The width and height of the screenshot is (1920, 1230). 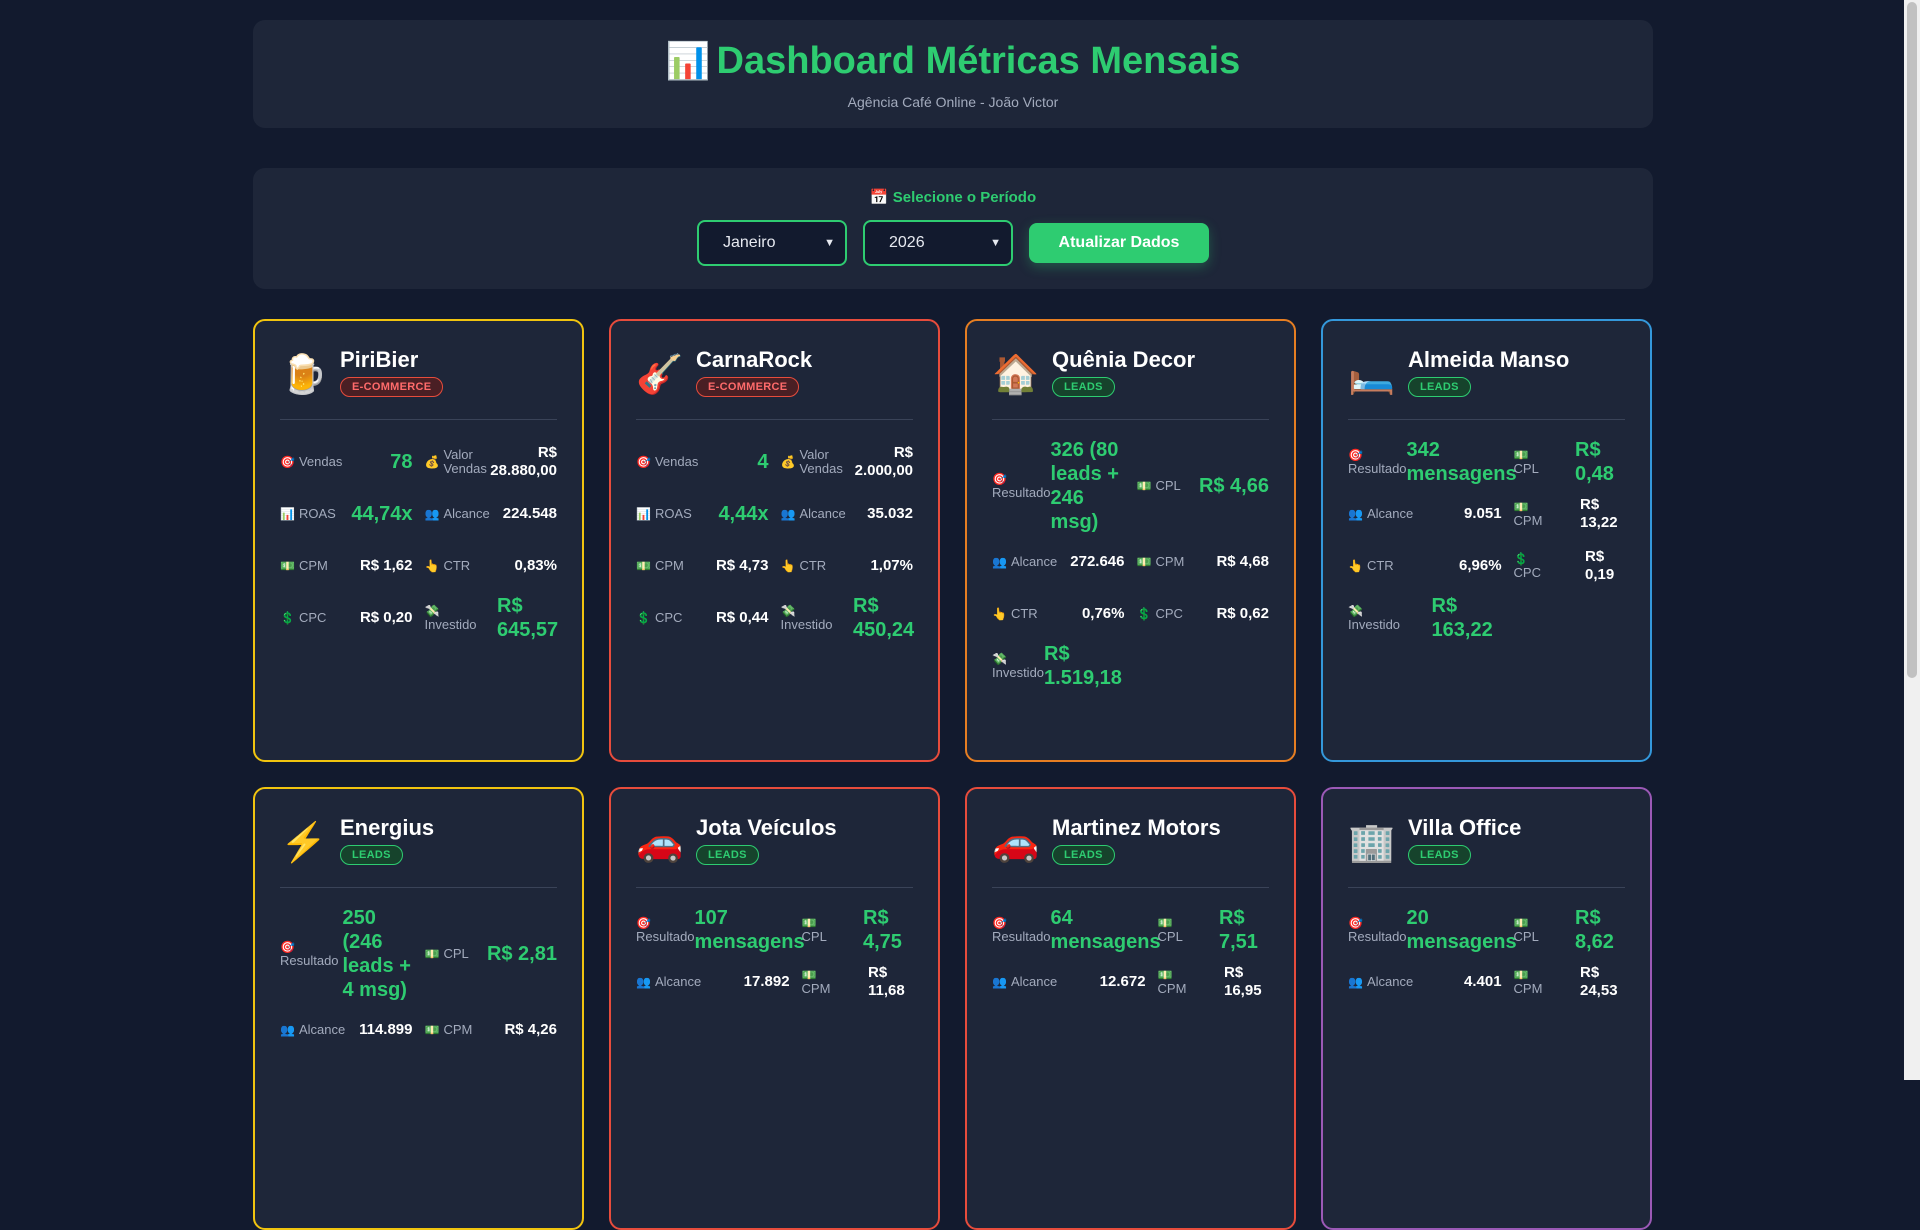 What do you see at coordinates (1483, 513) in the screenshot?
I see `metric-value: 9.051` at bounding box center [1483, 513].